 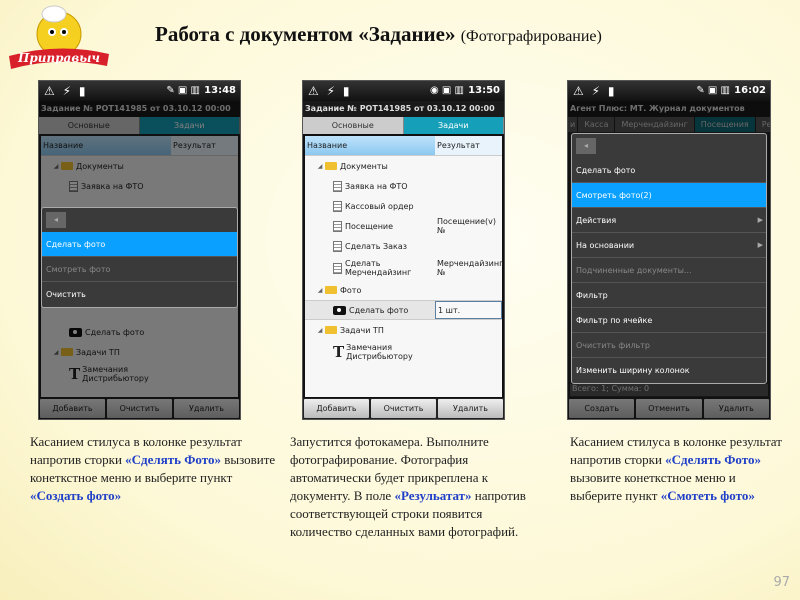 What do you see at coordinates (59, 37) in the screenshot?
I see `logo: Приправыч` at bounding box center [59, 37].